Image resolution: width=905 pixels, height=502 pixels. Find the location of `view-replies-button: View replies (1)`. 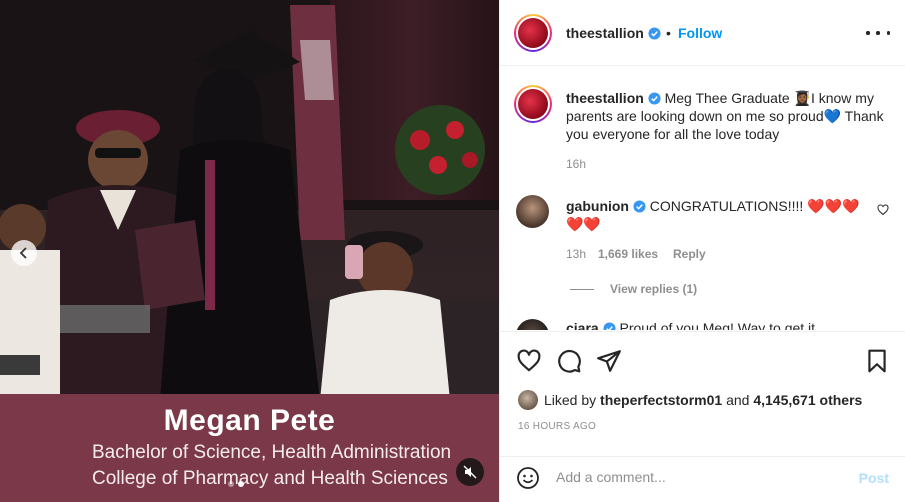

view-replies-button: View replies (1) is located at coordinates (633, 289).